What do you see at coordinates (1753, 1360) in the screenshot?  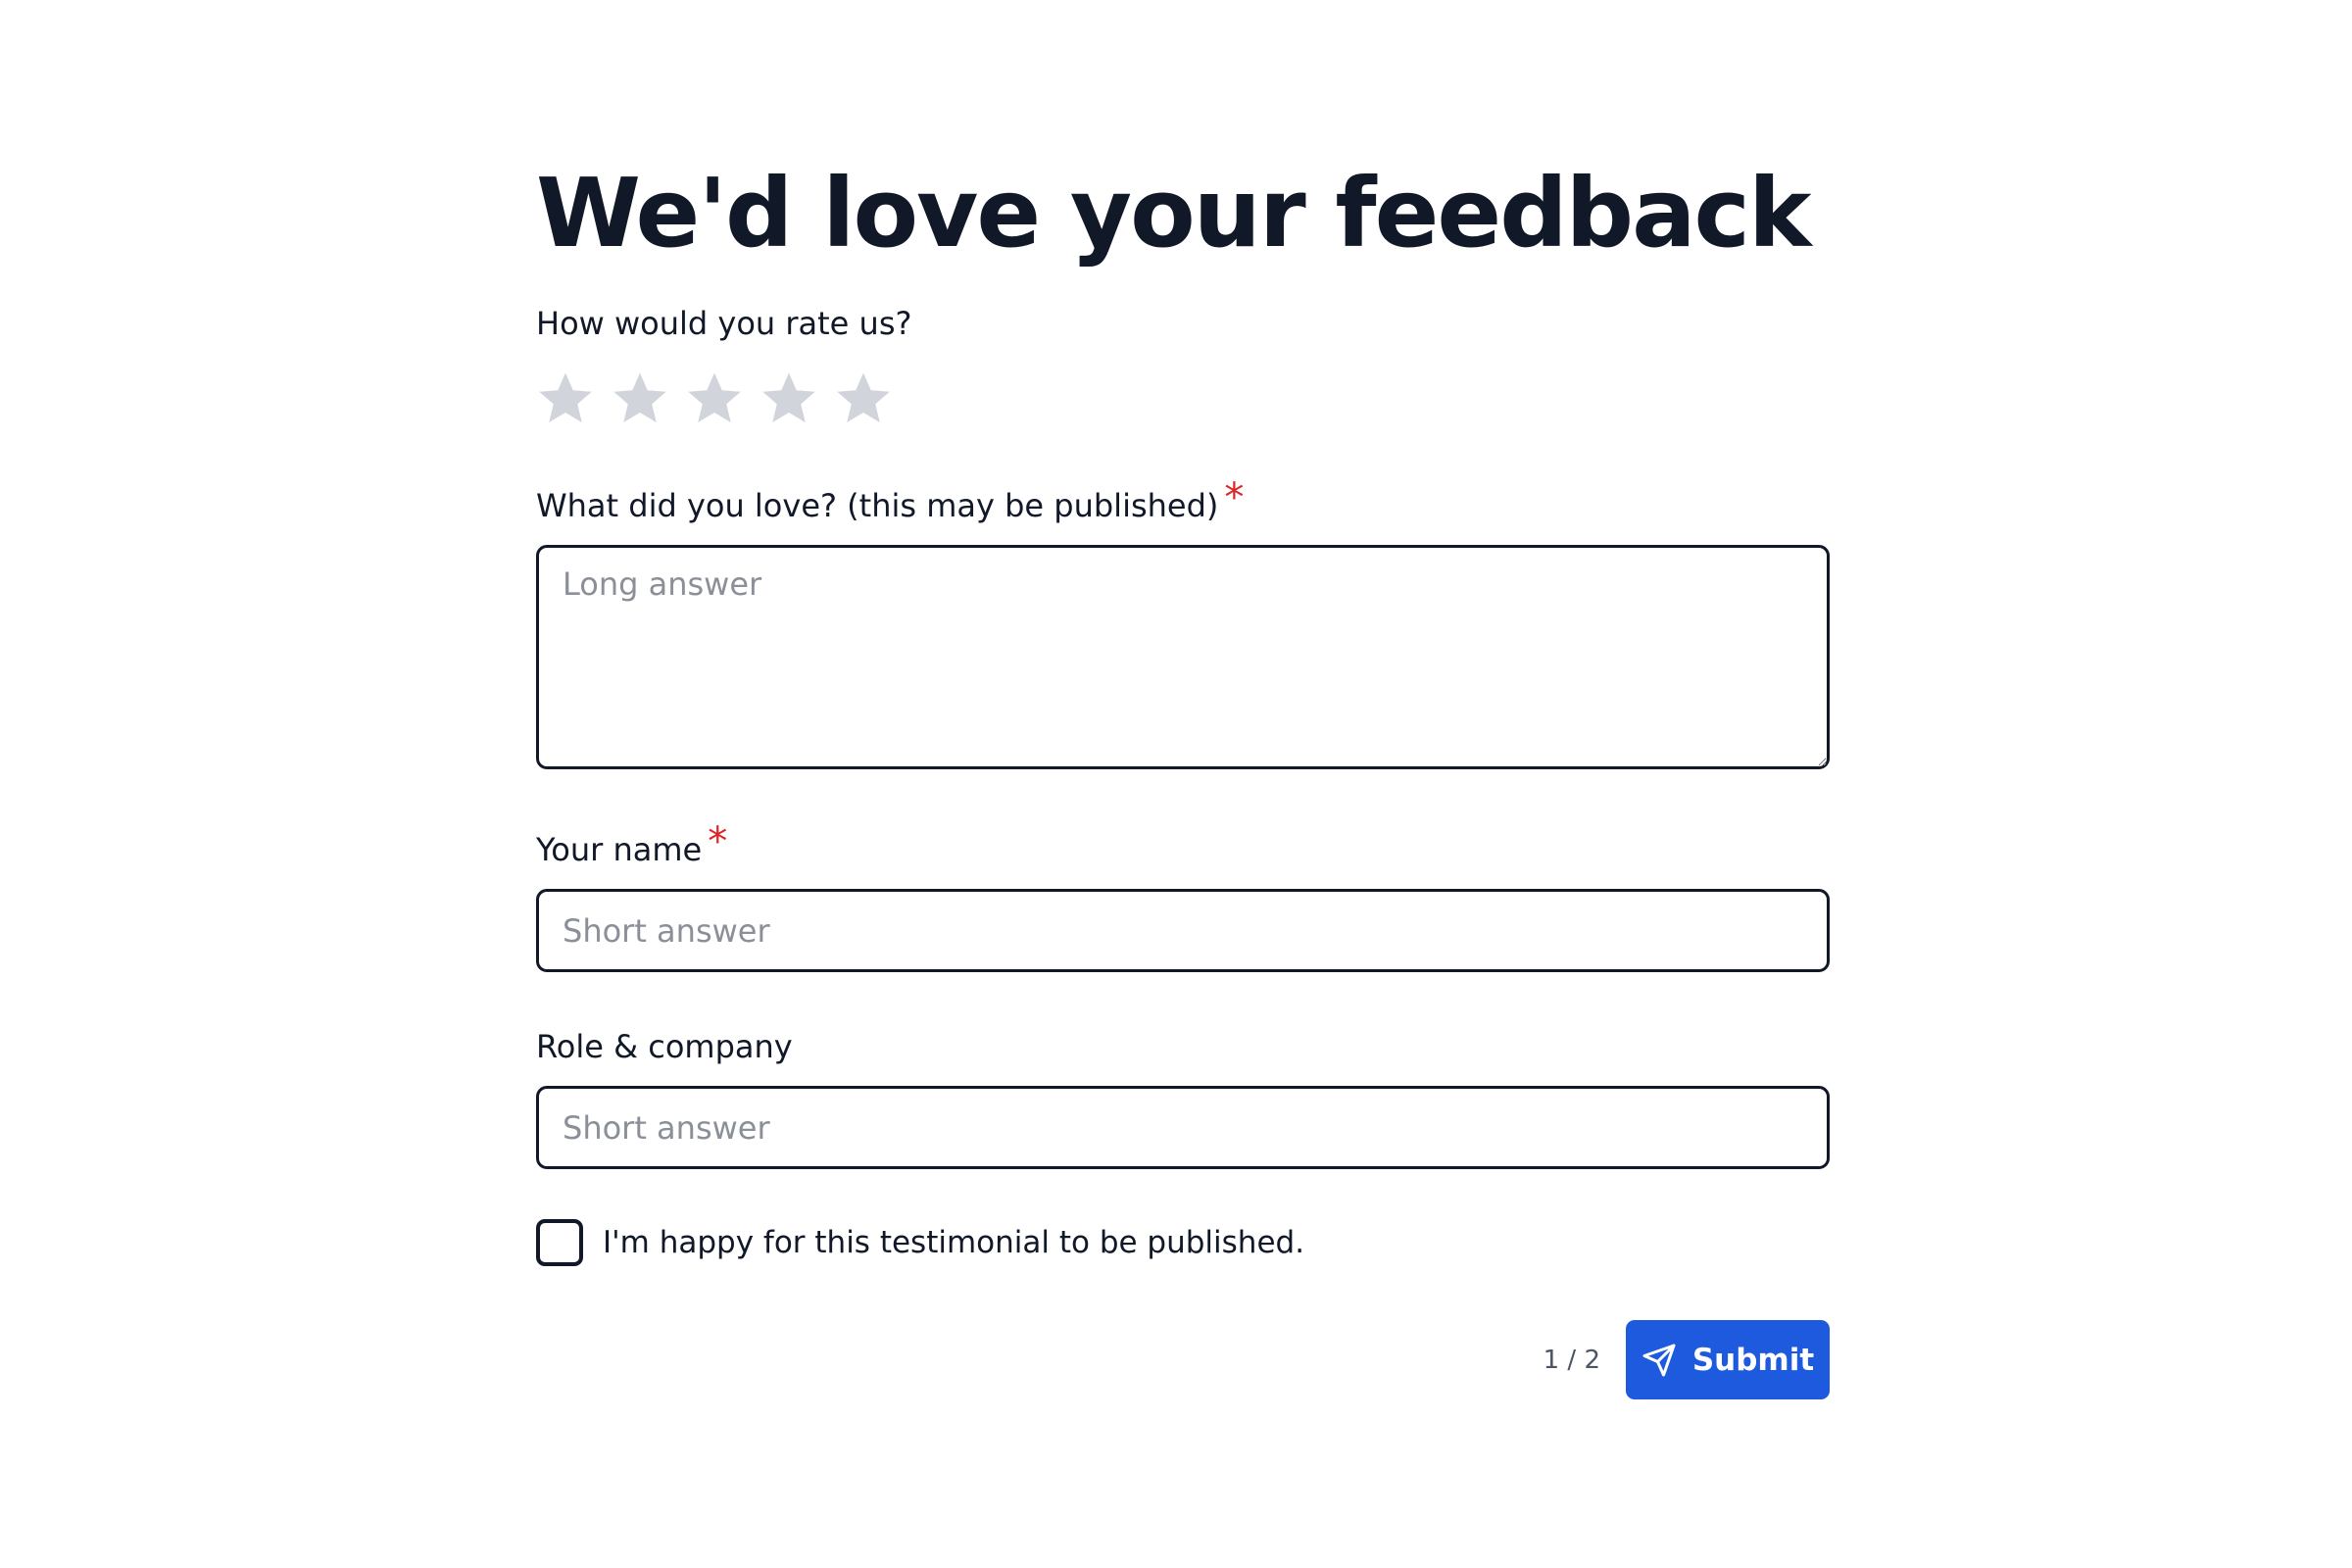 I see `submit-label: Submit` at bounding box center [1753, 1360].